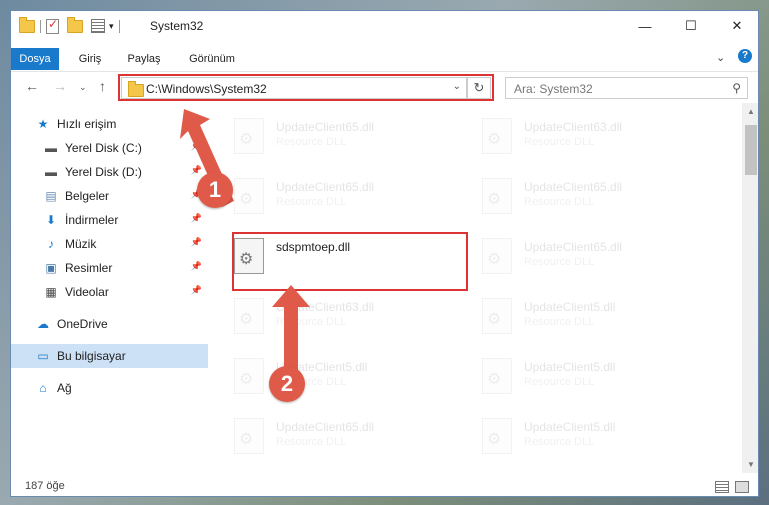 This screenshot has height=505, width=769. What do you see at coordinates (384, 59) in the screenshot?
I see `ribbon-tabs: Dosya Giriş Paylaş Görünüm ⌄` at bounding box center [384, 59].